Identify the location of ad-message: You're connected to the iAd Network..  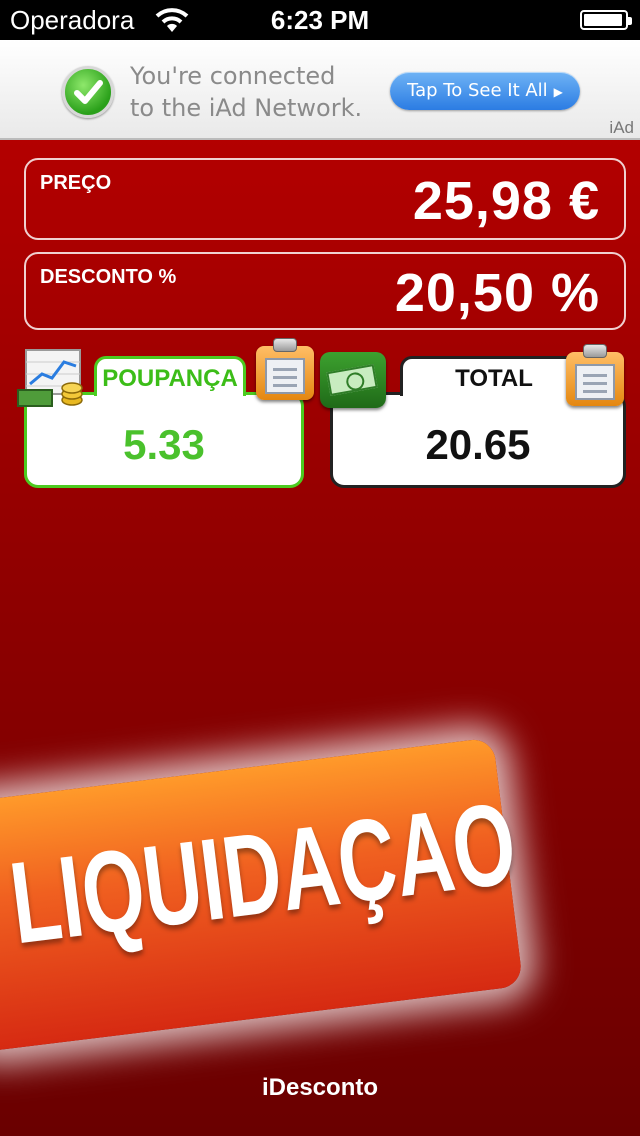
(260, 92).